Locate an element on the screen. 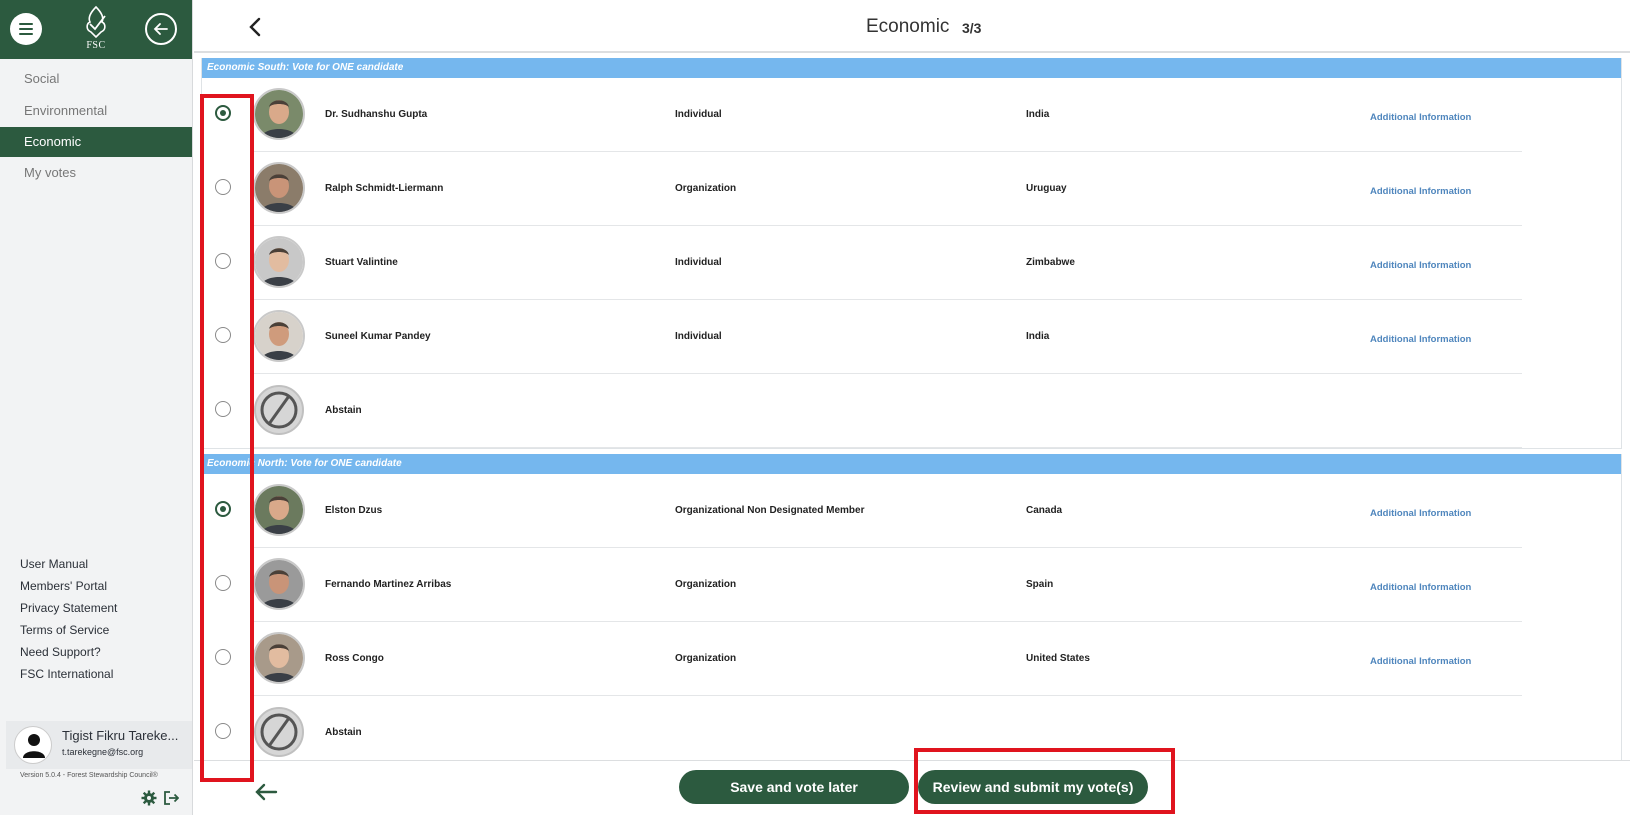  fsc-international-link: FSC International is located at coordinates (66, 674).